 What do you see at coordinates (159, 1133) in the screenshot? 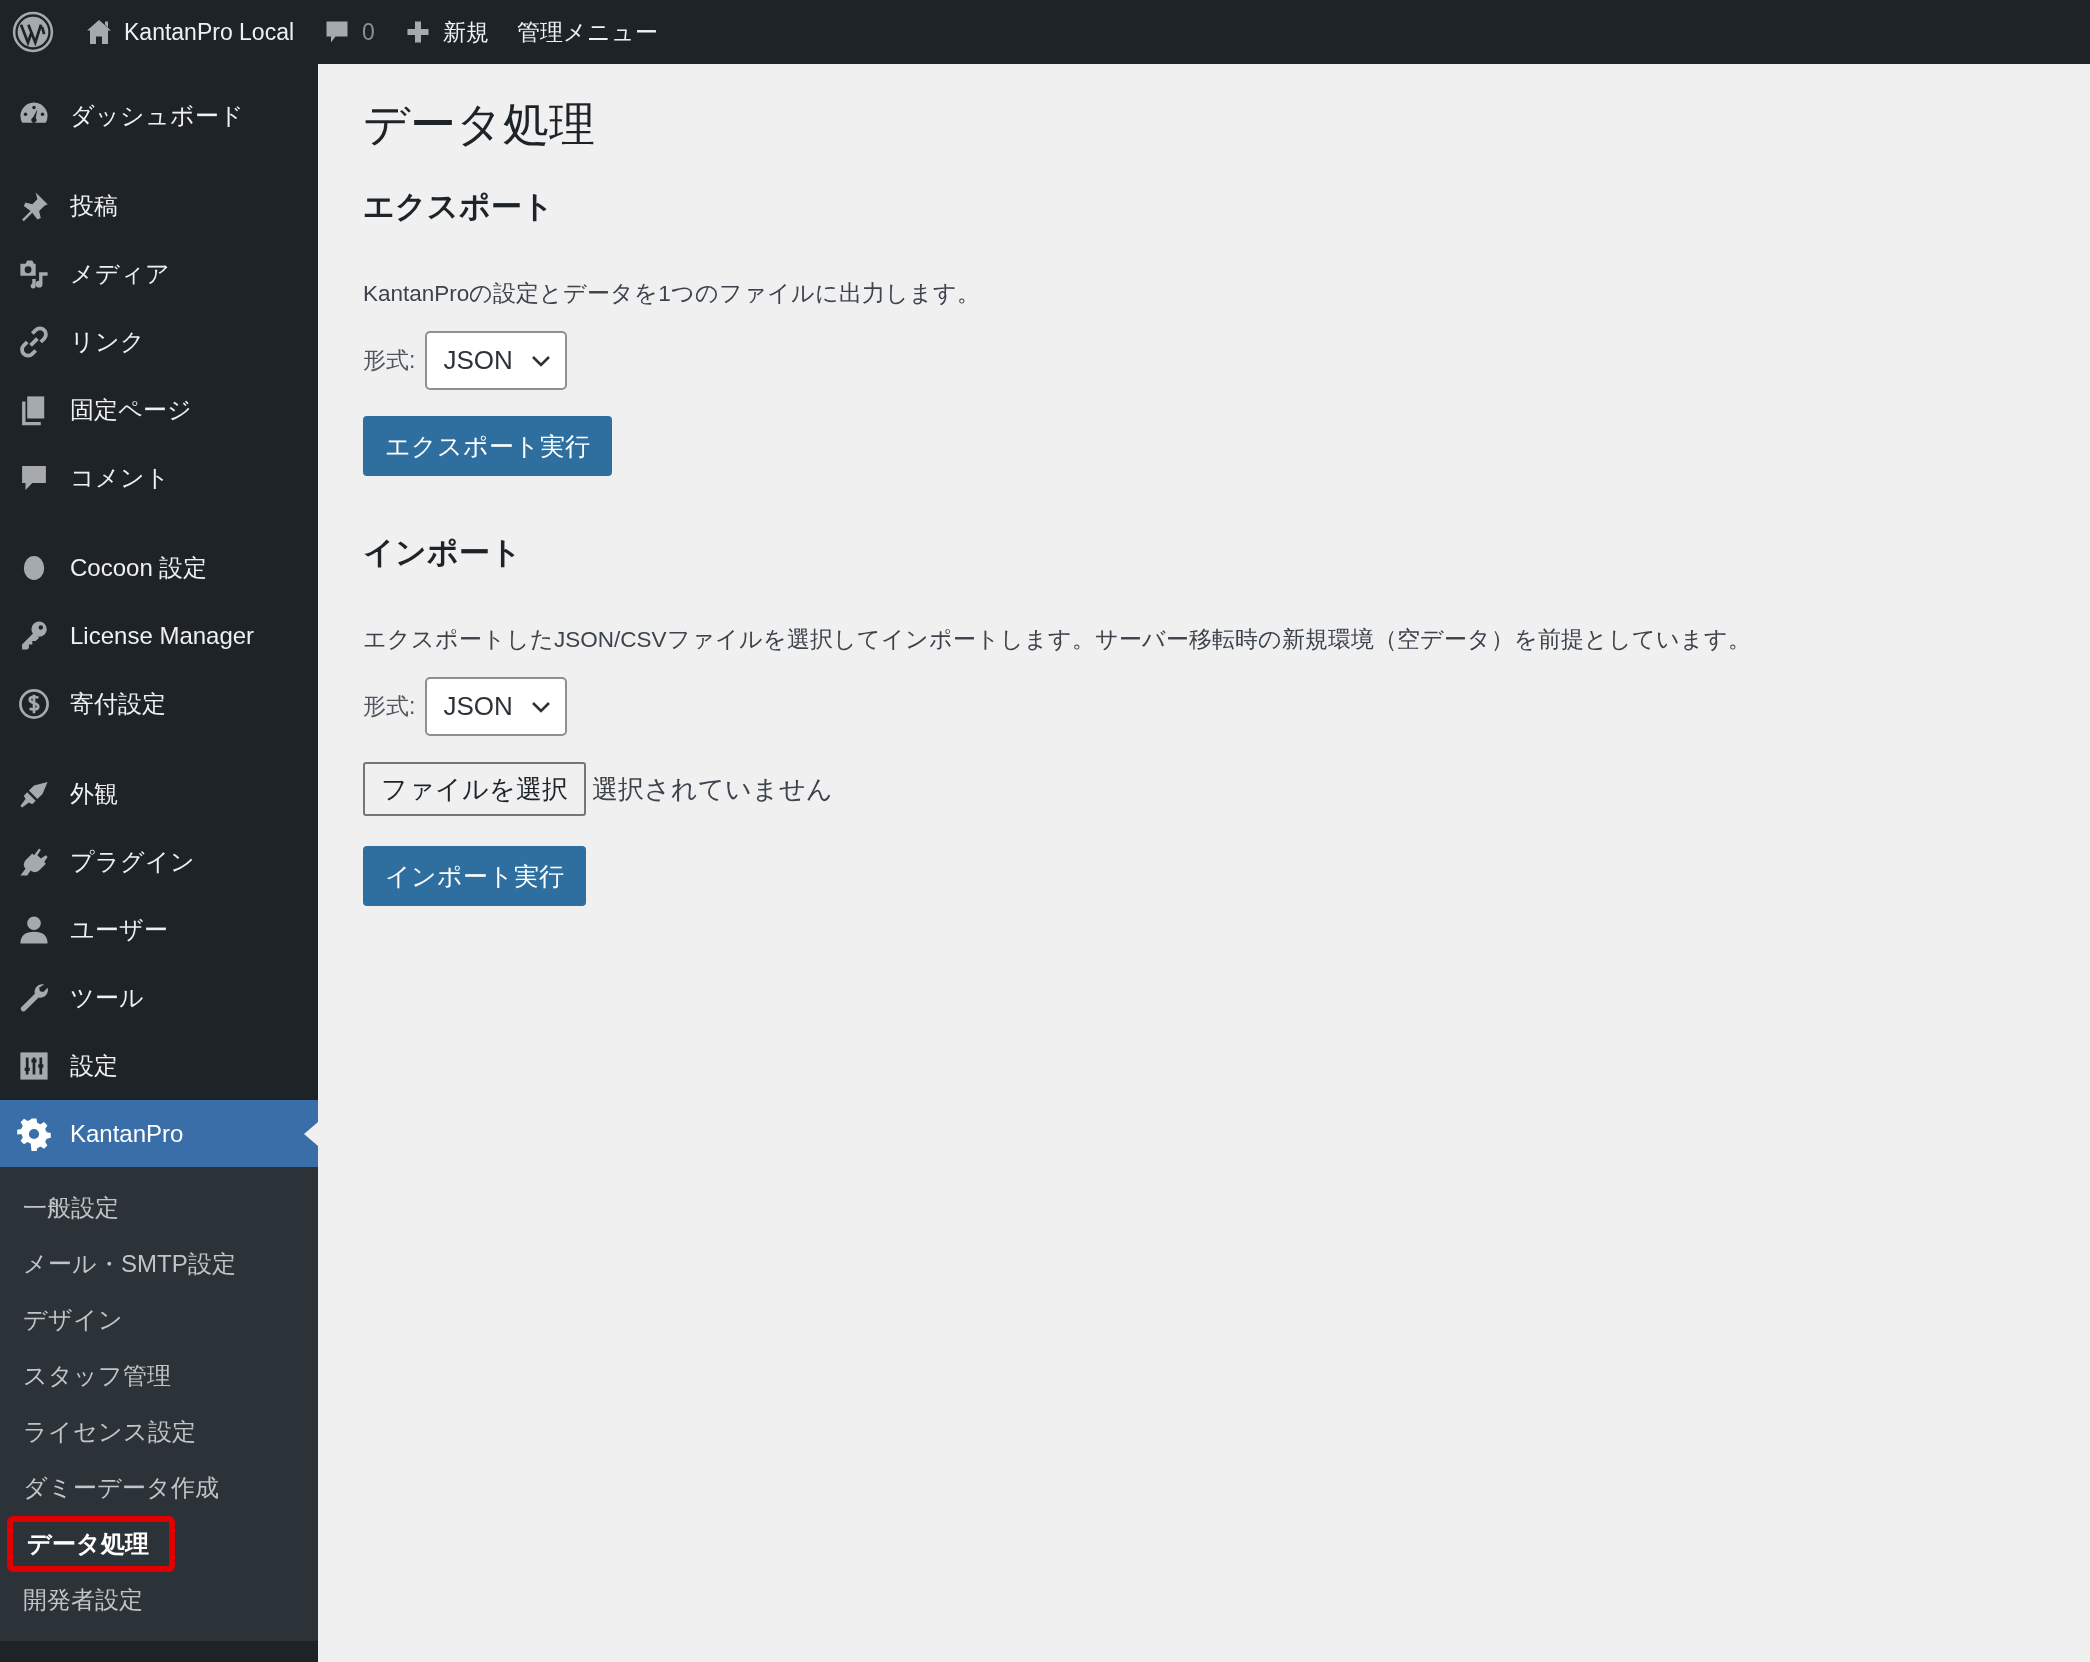
I see `sidebar-item: KantanPro` at bounding box center [159, 1133].